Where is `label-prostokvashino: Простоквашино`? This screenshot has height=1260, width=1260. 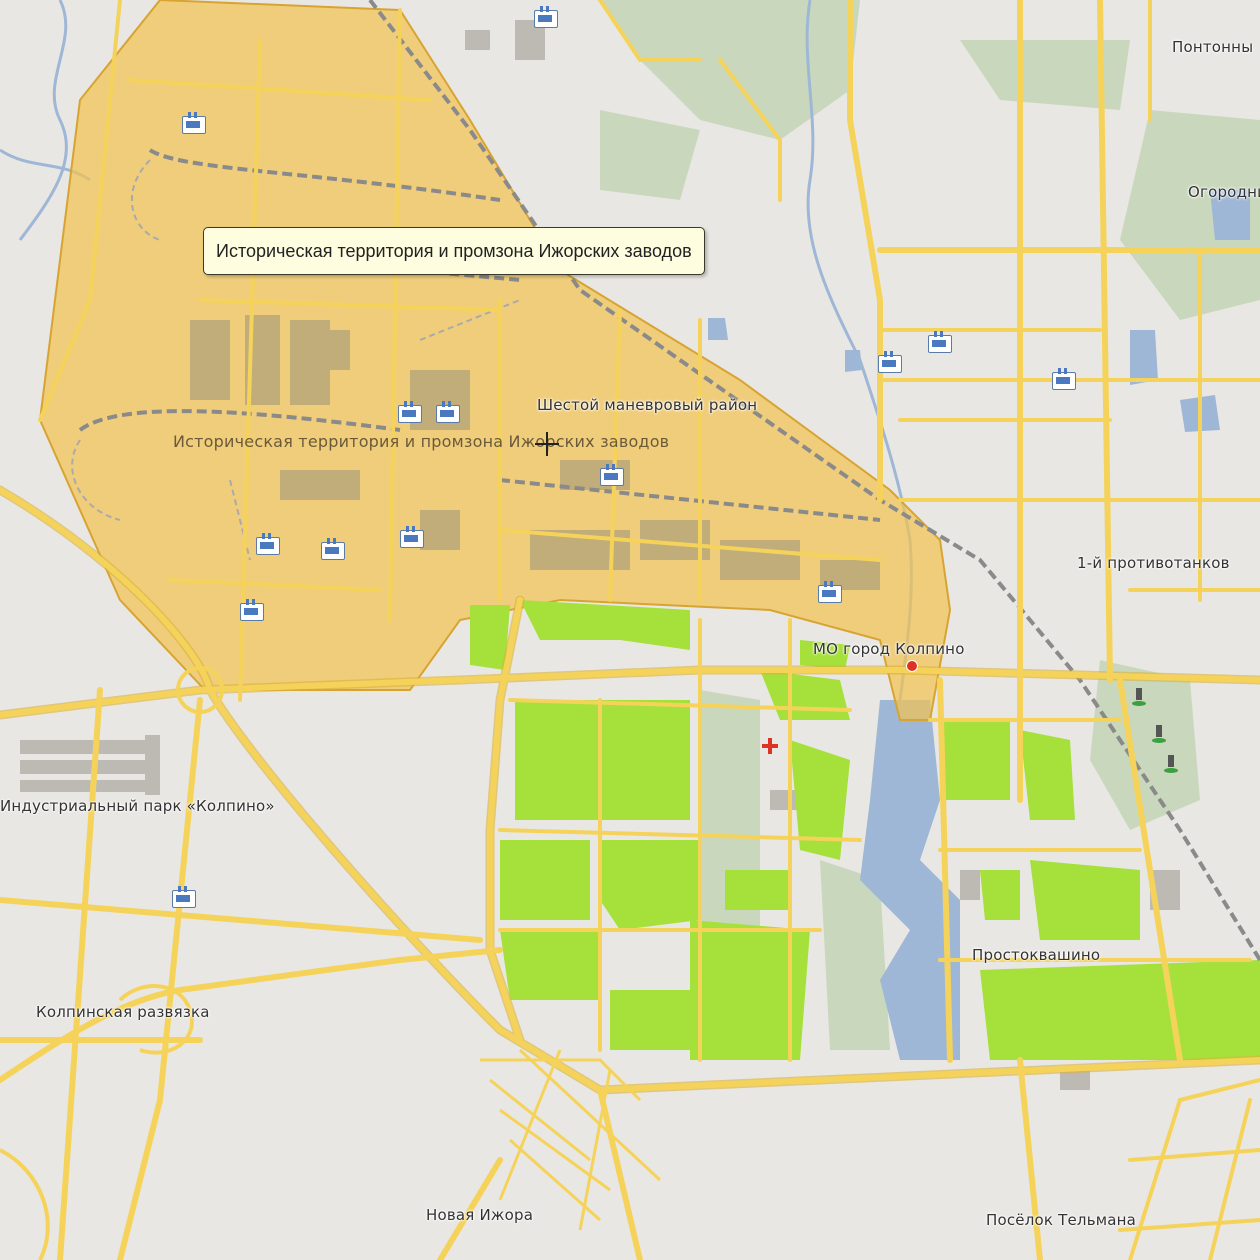 label-prostokvashino: Простоквашино is located at coordinates (1036, 955).